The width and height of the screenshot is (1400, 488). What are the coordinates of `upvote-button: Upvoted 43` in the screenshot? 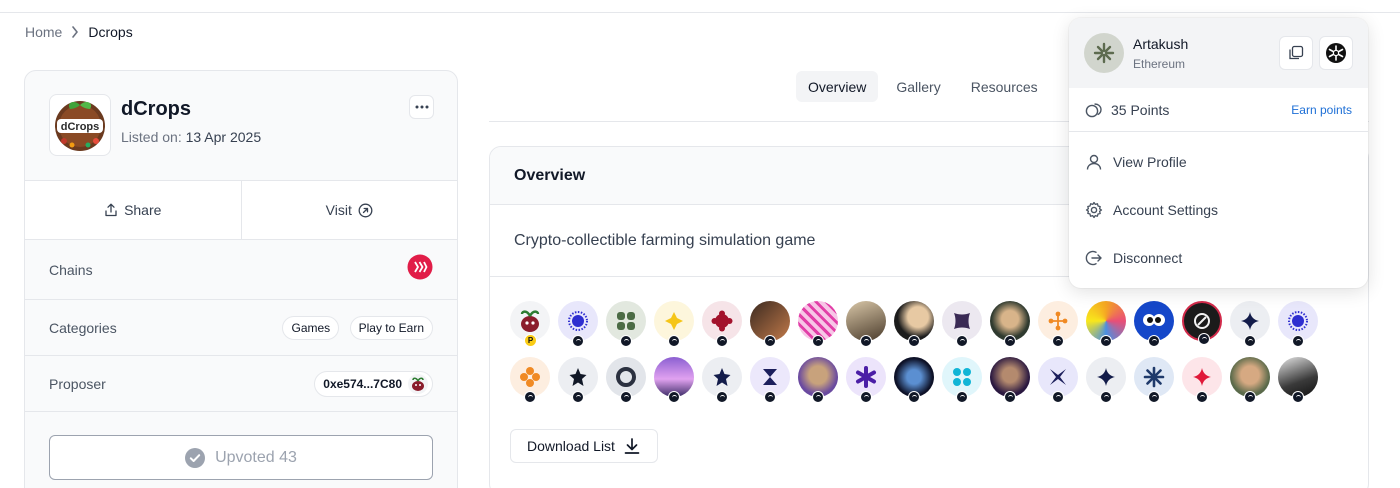 It's located at (241, 457).